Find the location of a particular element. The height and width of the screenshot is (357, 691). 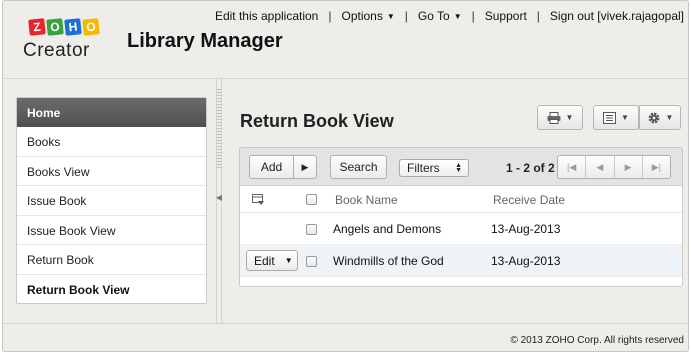

previous-page-icon: ◀ is located at coordinates (600, 167).